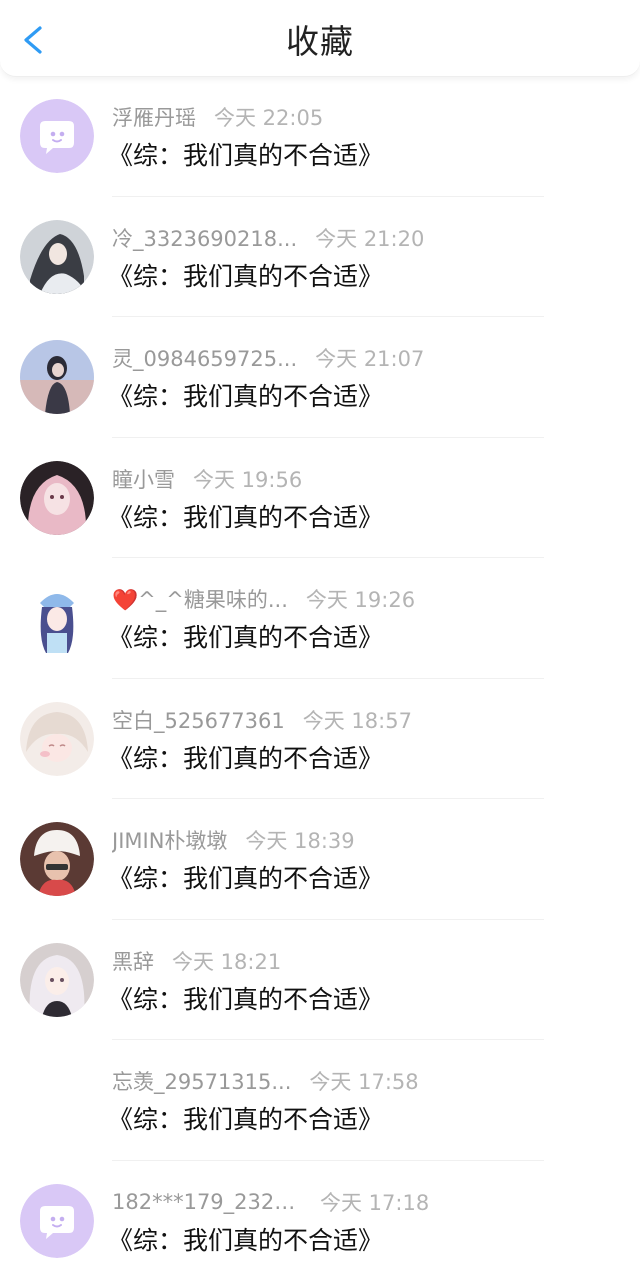 The width and height of the screenshot is (640, 1276). What do you see at coordinates (154, 117) in the screenshot?
I see `username: 浮雁丹瑶` at bounding box center [154, 117].